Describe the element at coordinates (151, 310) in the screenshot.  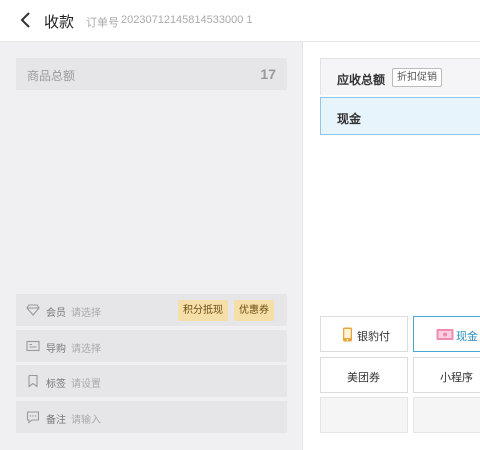
I see `member-row: 会员 请选择 积分抵现 优惠券` at that location.